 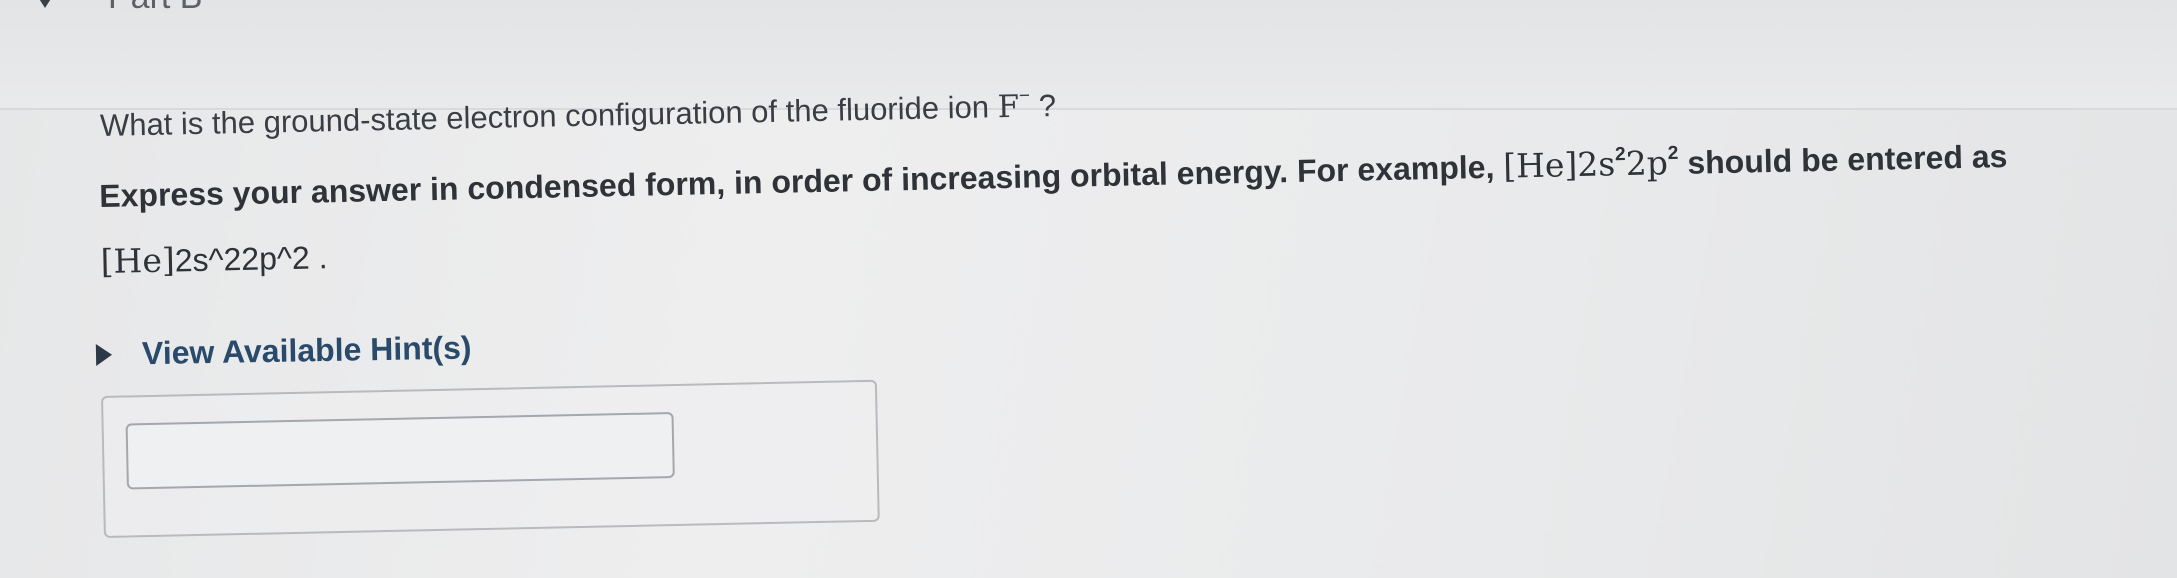 What do you see at coordinates (1024, 96) in the screenshot?
I see `ion-charge: −` at bounding box center [1024, 96].